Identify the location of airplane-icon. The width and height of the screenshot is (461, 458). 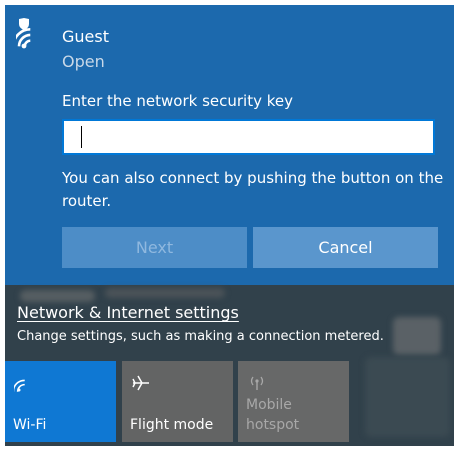
(140, 383).